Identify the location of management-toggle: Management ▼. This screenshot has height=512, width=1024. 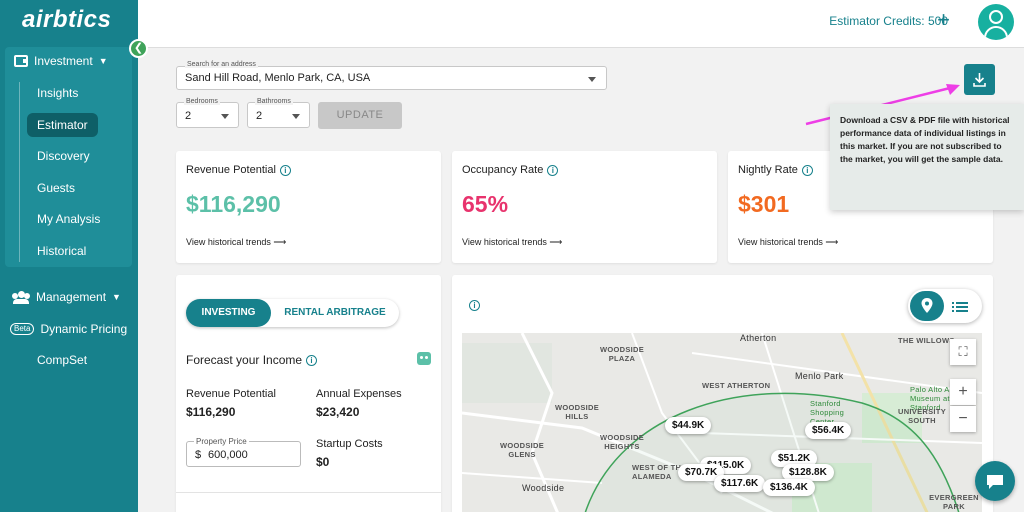
(66, 297).